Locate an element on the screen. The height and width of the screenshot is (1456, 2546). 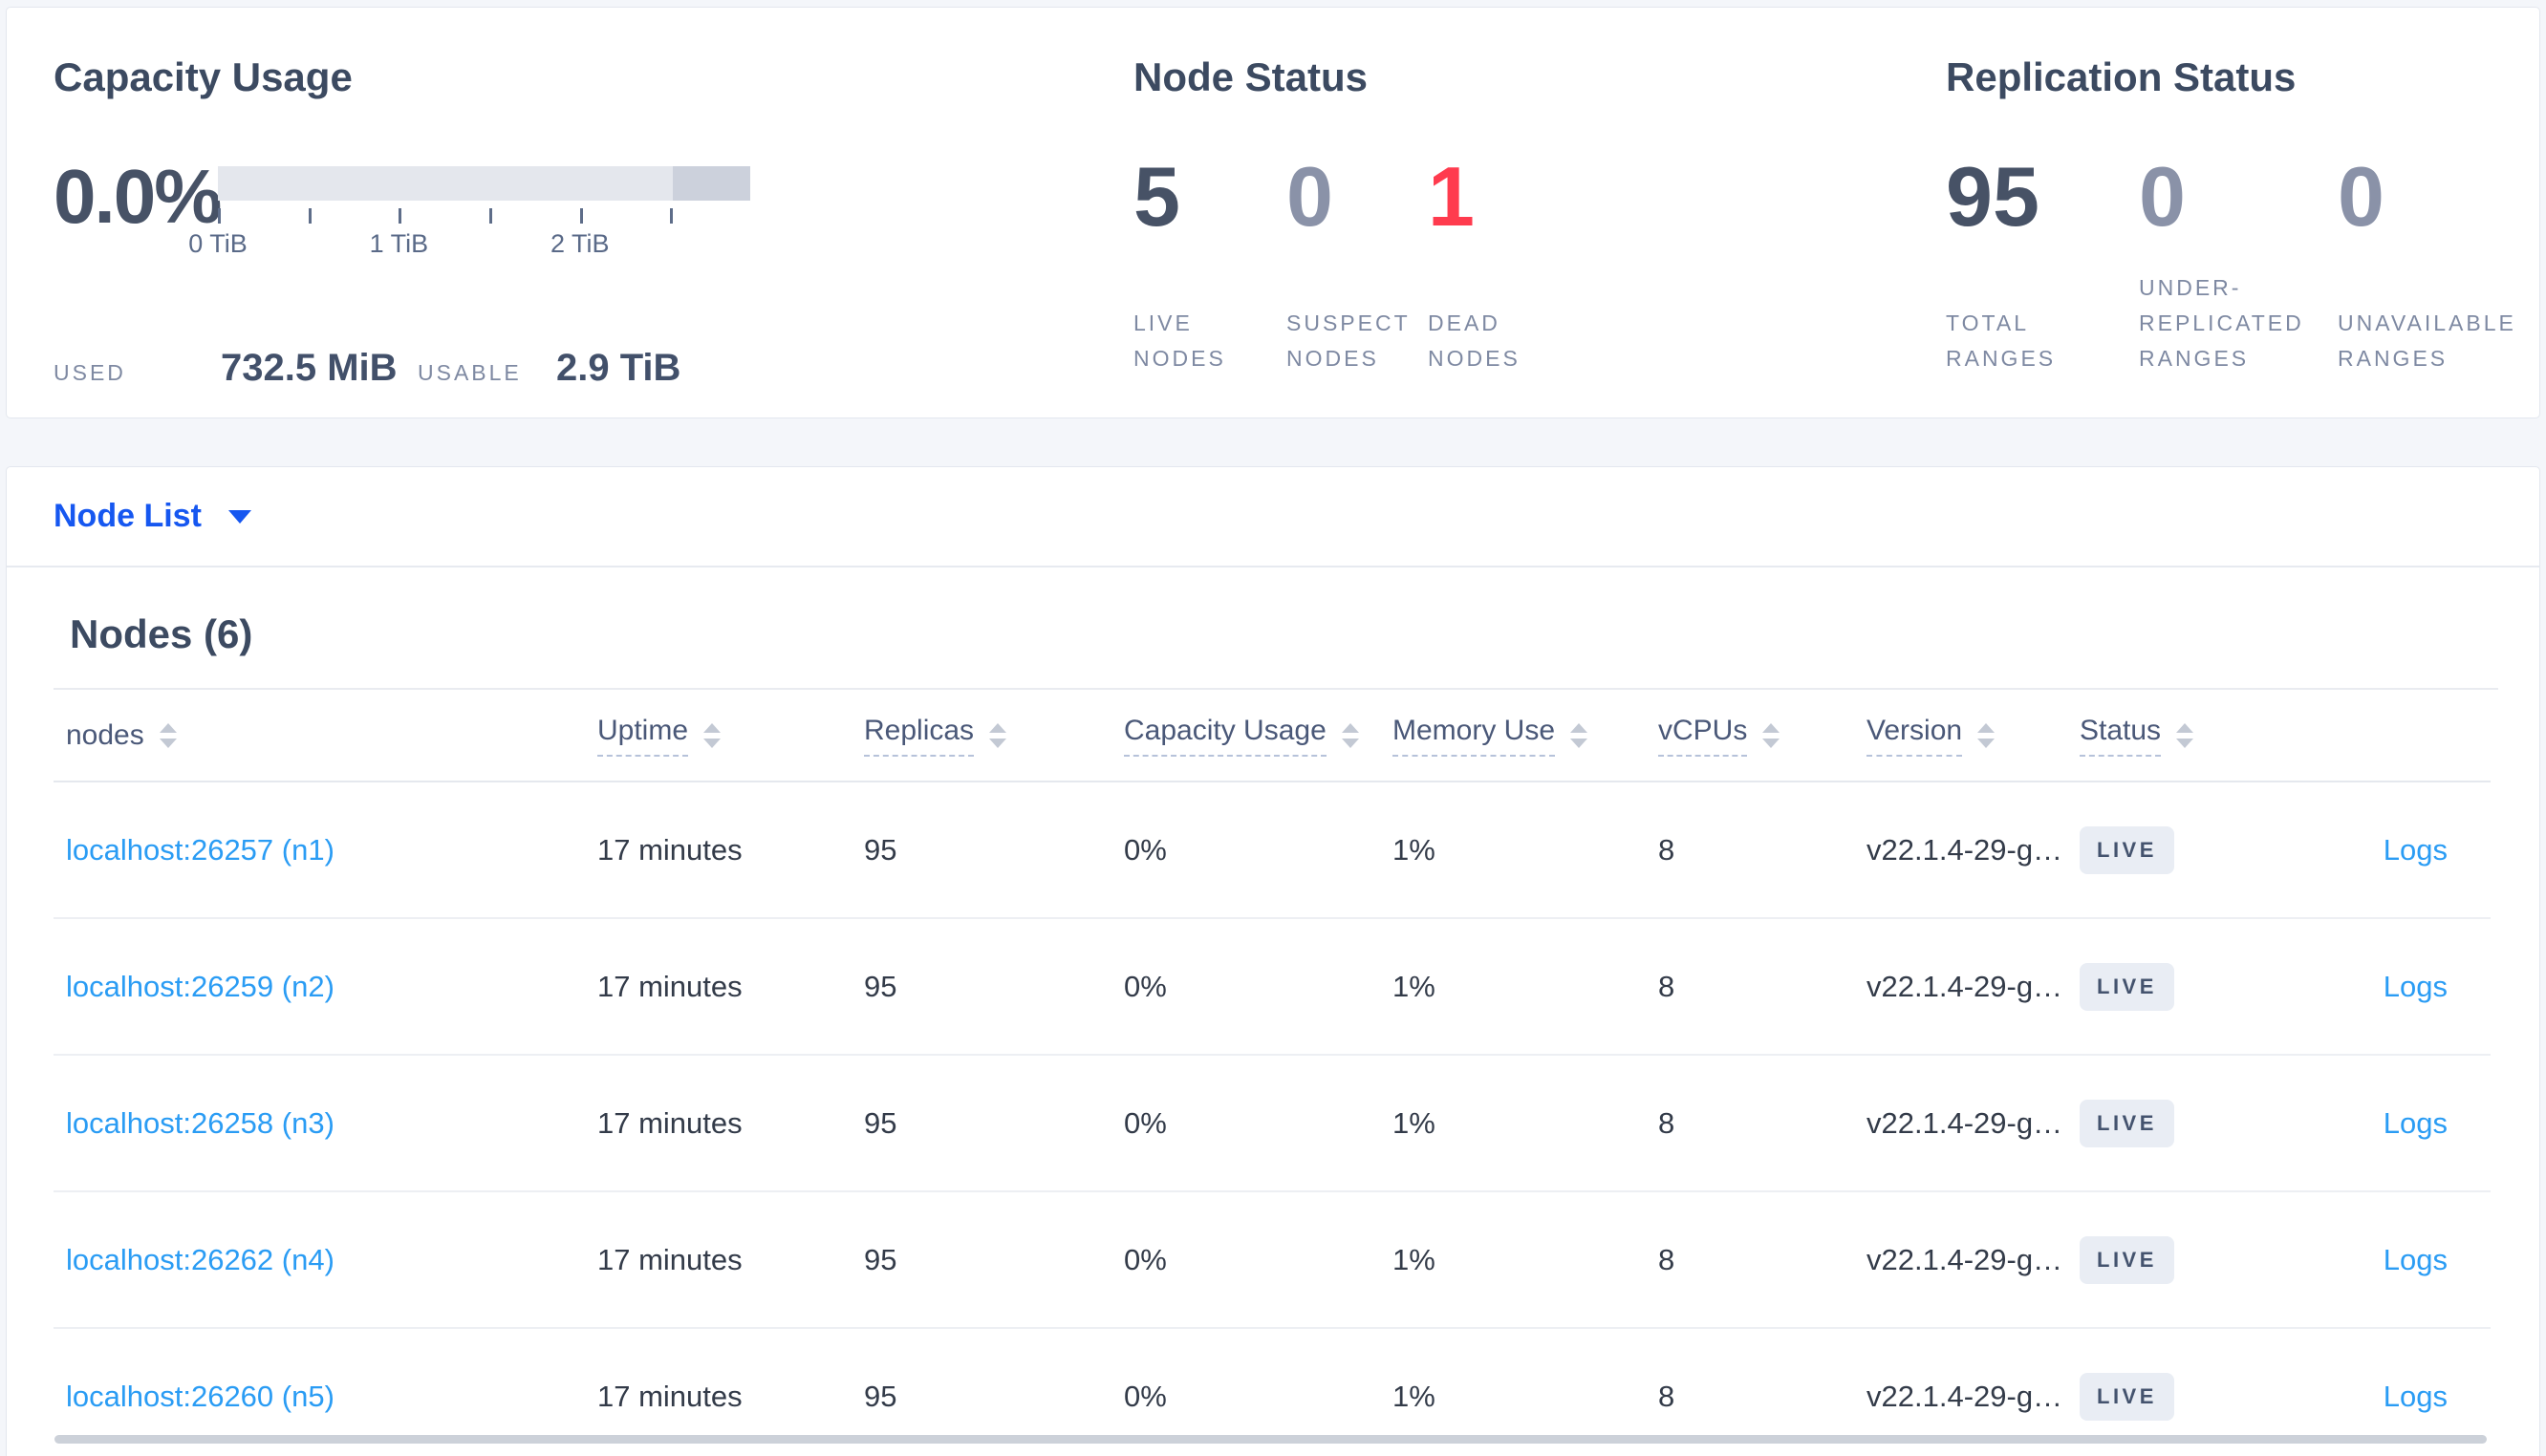
suspect-nodes-stat: 0 SUSPECT NODES is located at coordinates (1357, 266).